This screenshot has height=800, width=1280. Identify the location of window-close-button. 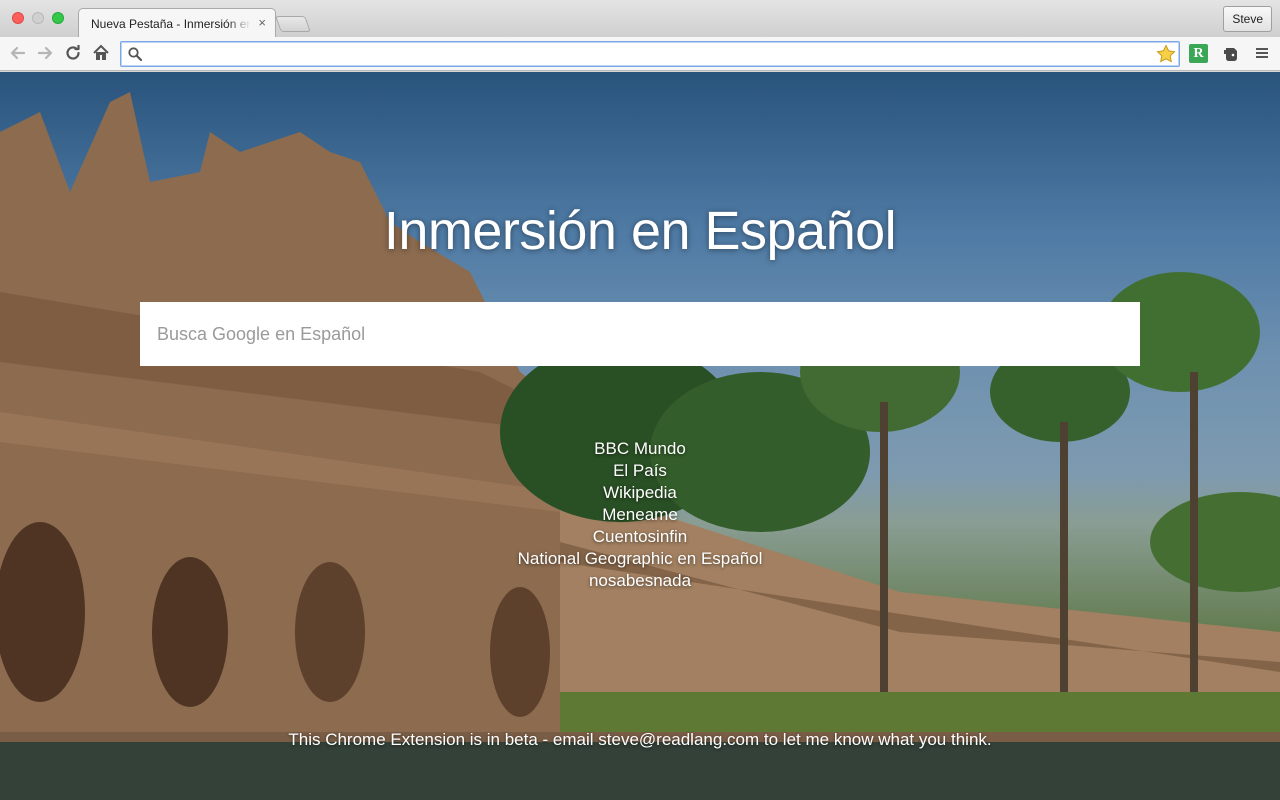
(18, 18).